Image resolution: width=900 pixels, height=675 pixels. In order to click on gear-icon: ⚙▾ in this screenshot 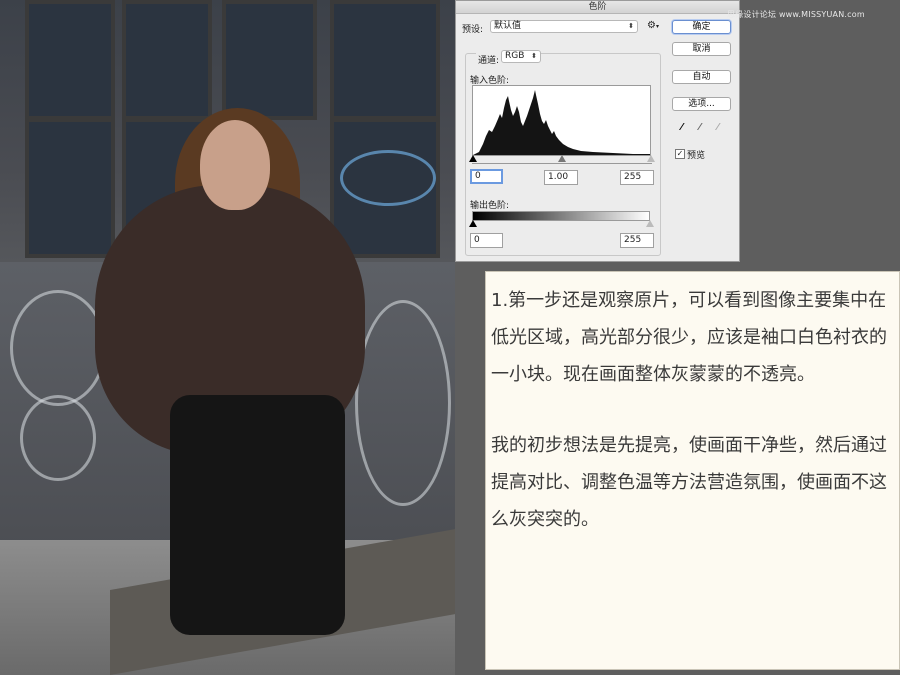, I will do `click(653, 25)`.